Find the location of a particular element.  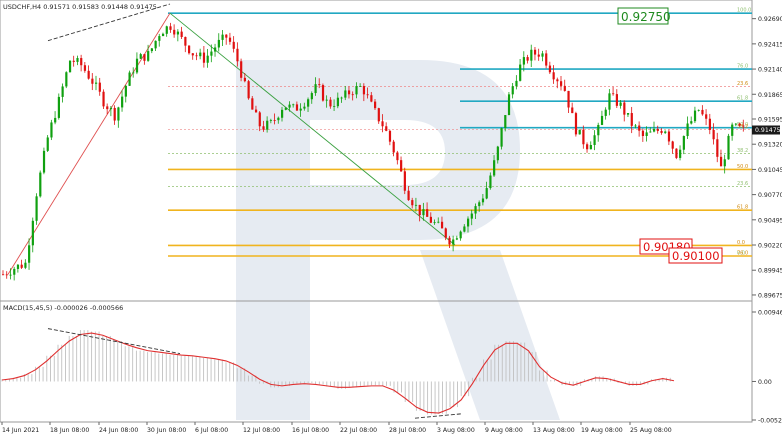

x-tick-label: 22 Jul 08:00 is located at coordinates (358, 430).